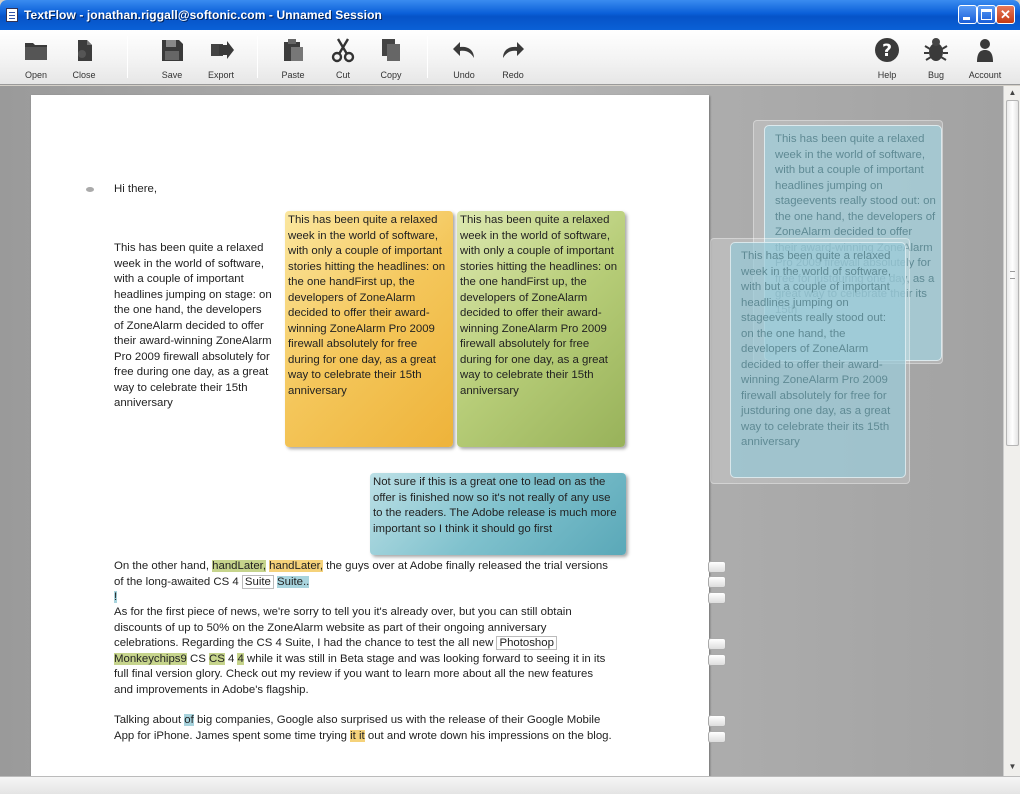  I want to click on paste-button: Paste, so click(293, 58).